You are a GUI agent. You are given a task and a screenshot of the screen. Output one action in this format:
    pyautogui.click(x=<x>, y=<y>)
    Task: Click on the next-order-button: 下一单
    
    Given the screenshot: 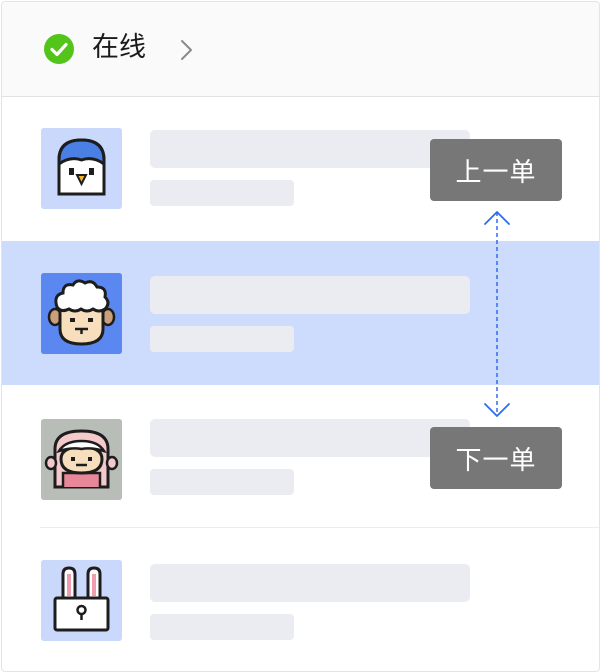 What is the action you would take?
    pyautogui.click(x=496, y=458)
    